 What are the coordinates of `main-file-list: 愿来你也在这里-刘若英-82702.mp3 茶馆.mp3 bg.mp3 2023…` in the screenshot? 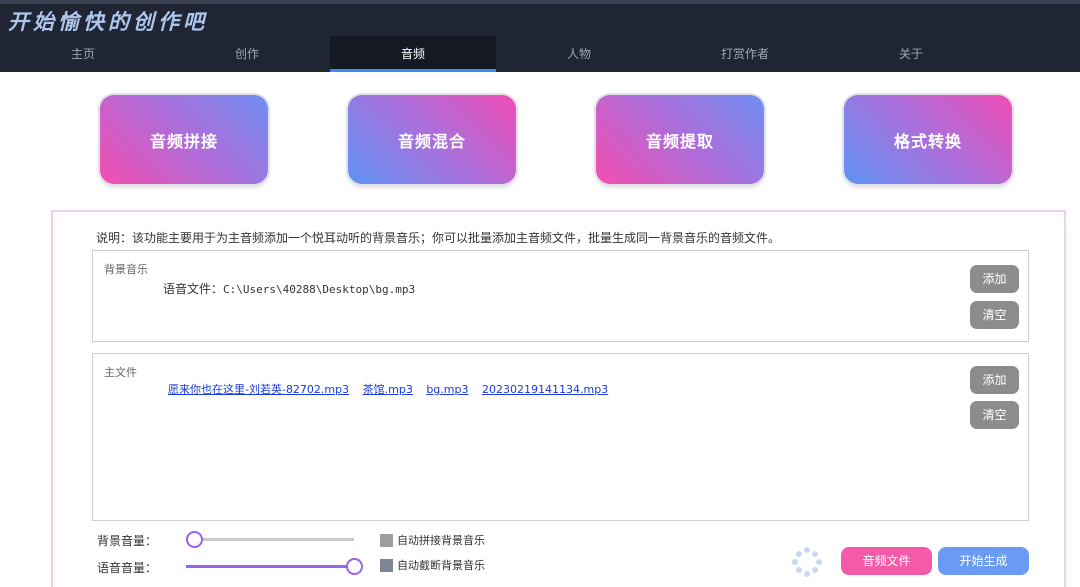 It's located at (393, 389).